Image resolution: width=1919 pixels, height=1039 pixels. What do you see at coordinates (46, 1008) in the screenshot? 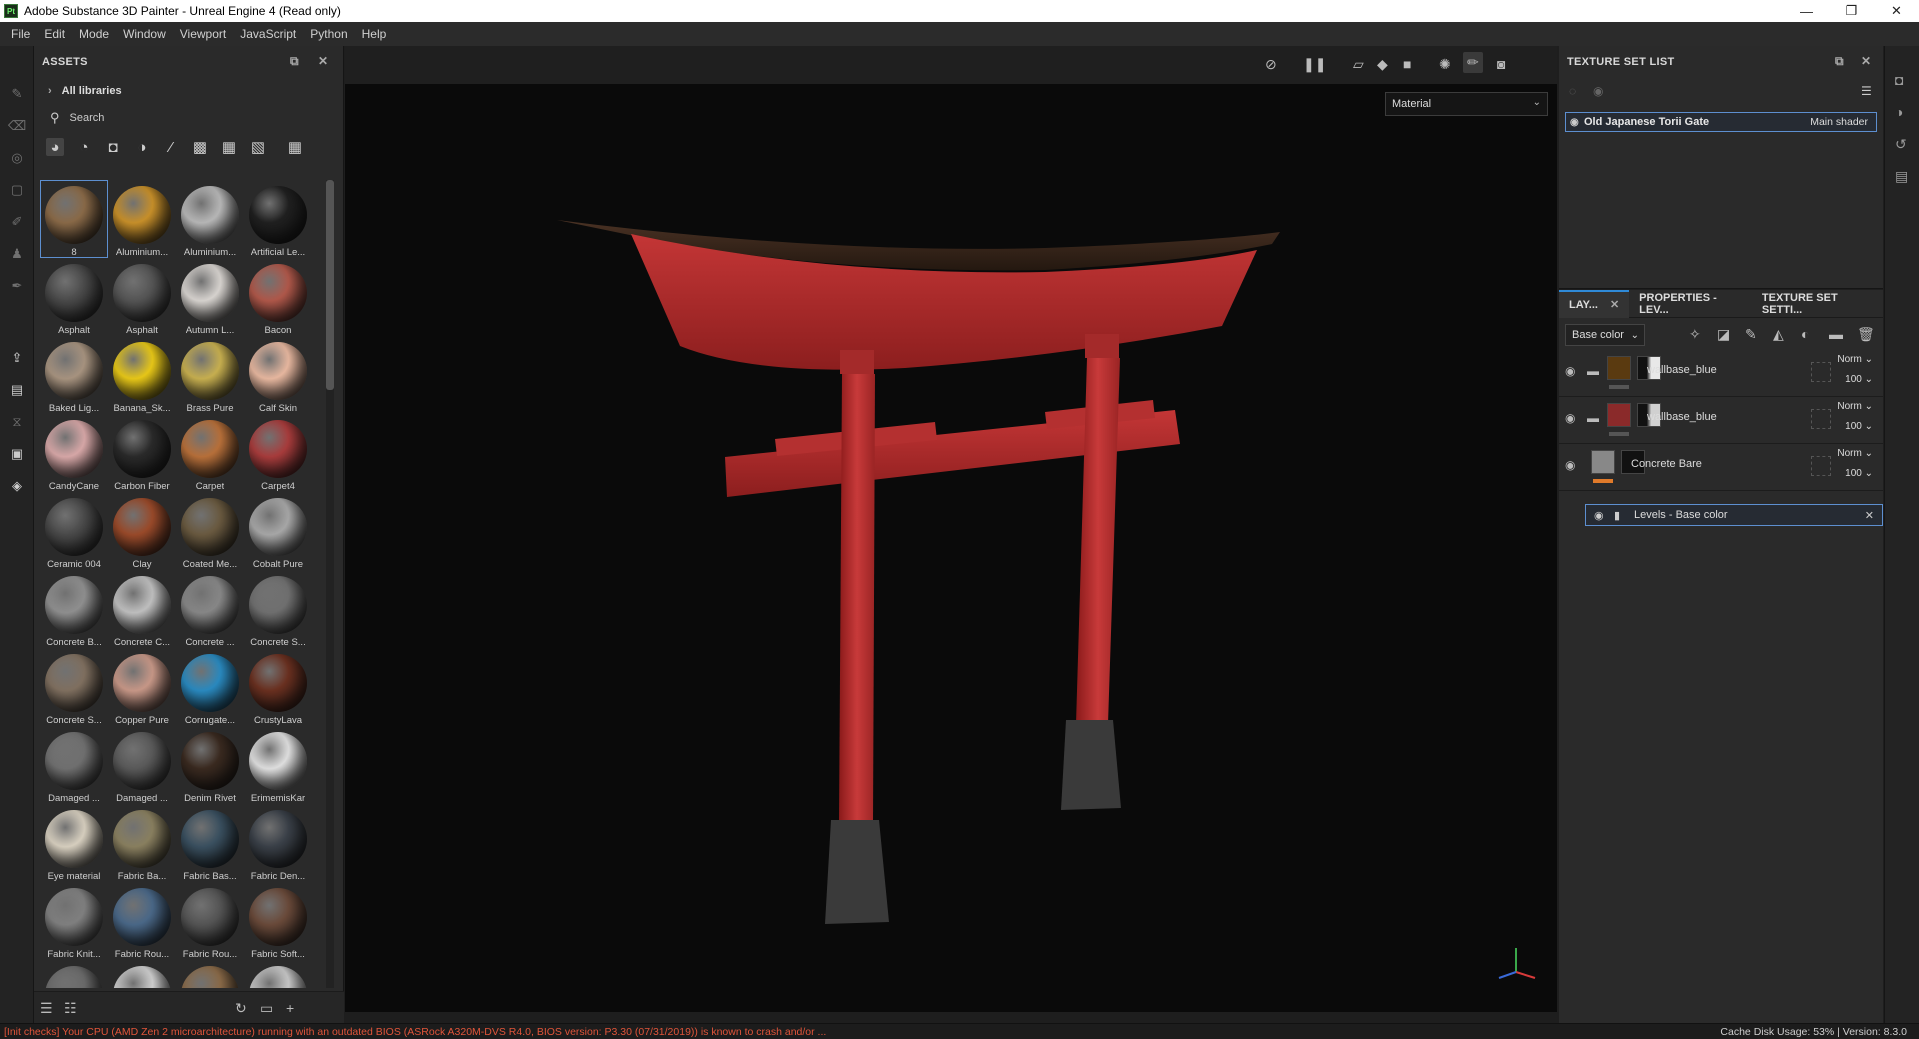
I see `list-view-icon: ☰` at bounding box center [46, 1008].